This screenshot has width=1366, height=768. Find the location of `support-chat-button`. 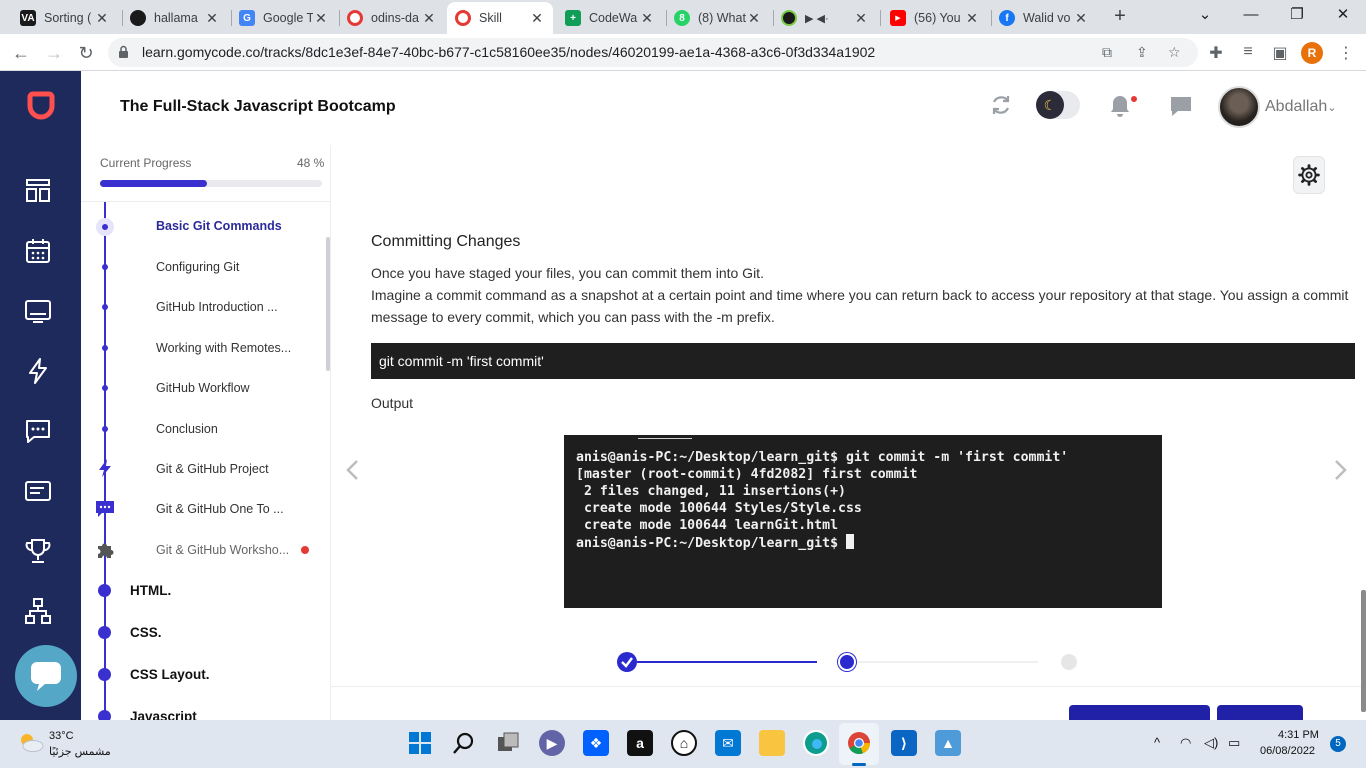

support-chat-button is located at coordinates (46, 676).